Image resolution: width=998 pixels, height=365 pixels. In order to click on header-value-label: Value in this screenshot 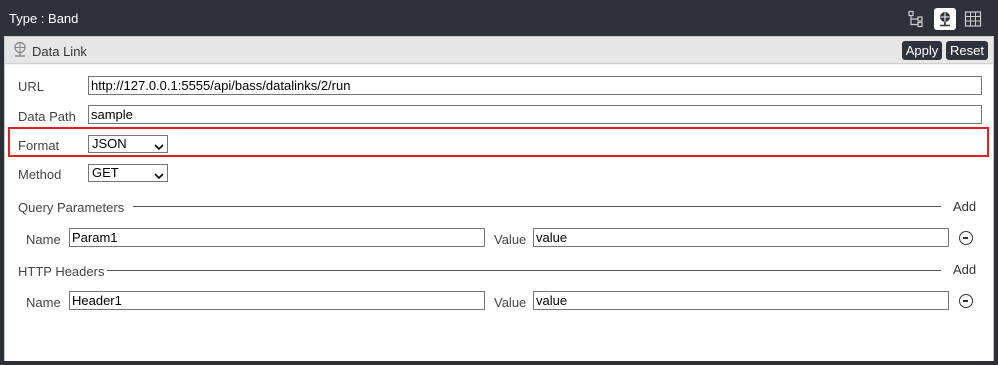, I will do `click(510, 302)`.